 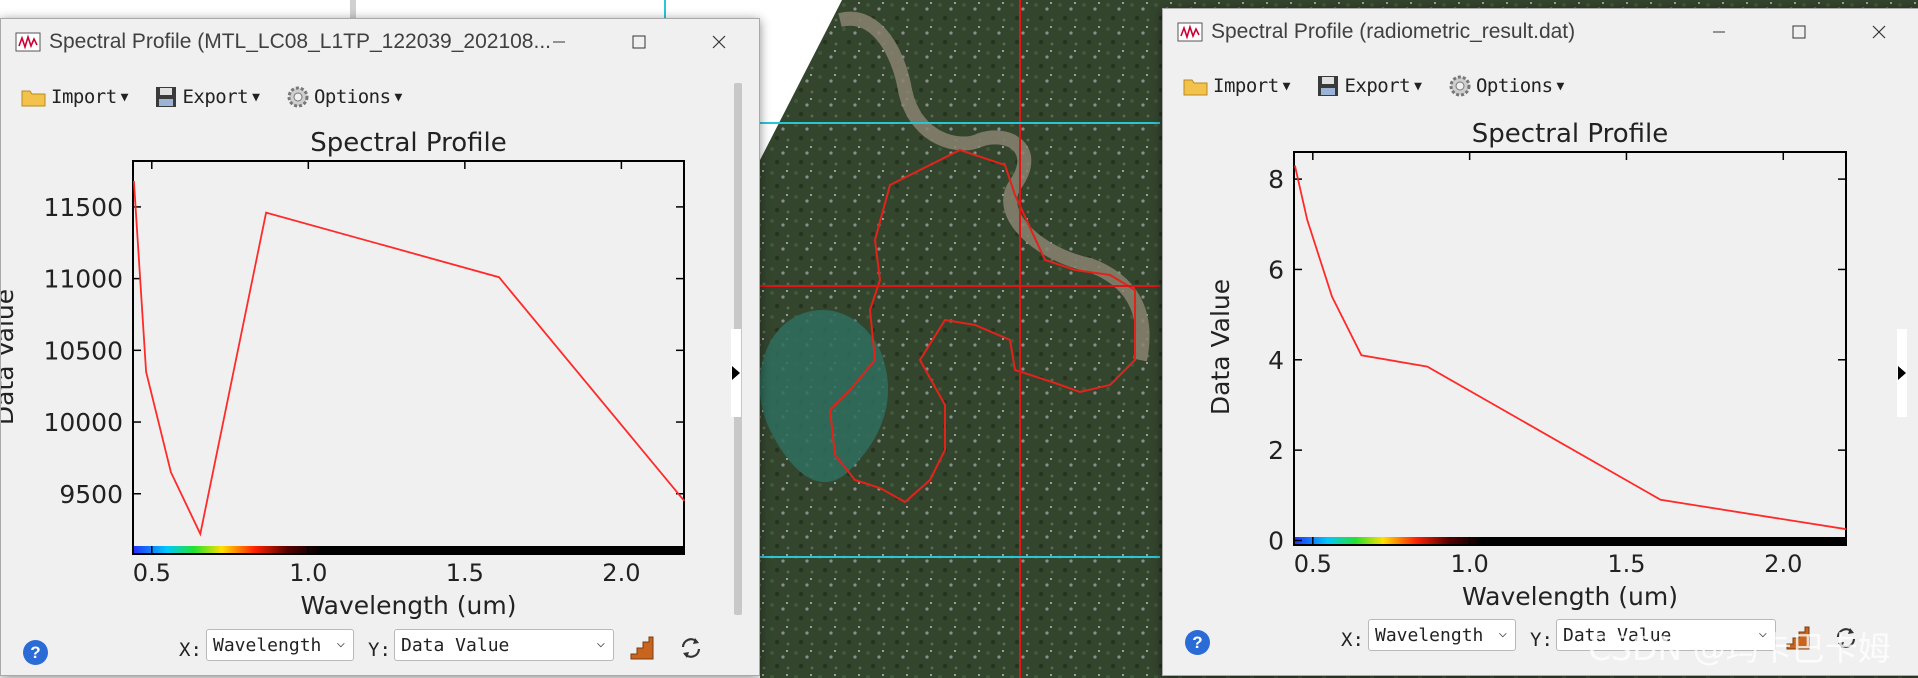 What do you see at coordinates (1276, 179) in the screenshot?
I see `y-tick-label: 8` at bounding box center [1276, 179].